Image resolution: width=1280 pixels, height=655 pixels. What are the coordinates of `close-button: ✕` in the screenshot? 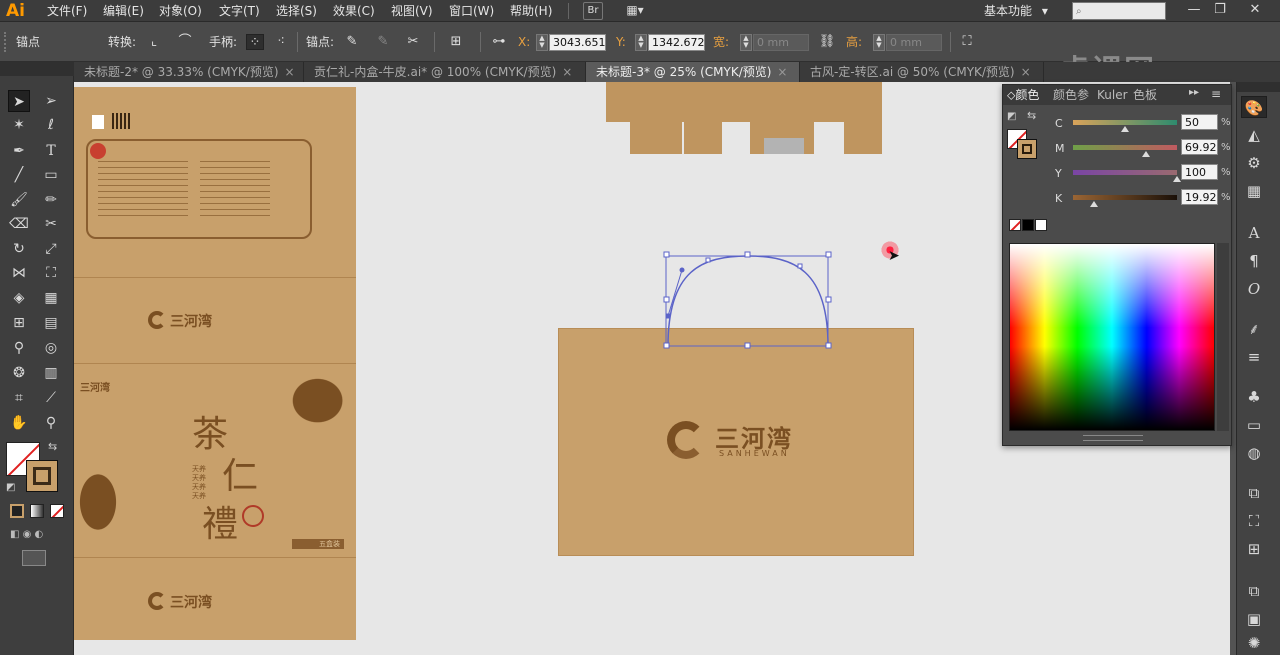 It's located at (1255, 10).